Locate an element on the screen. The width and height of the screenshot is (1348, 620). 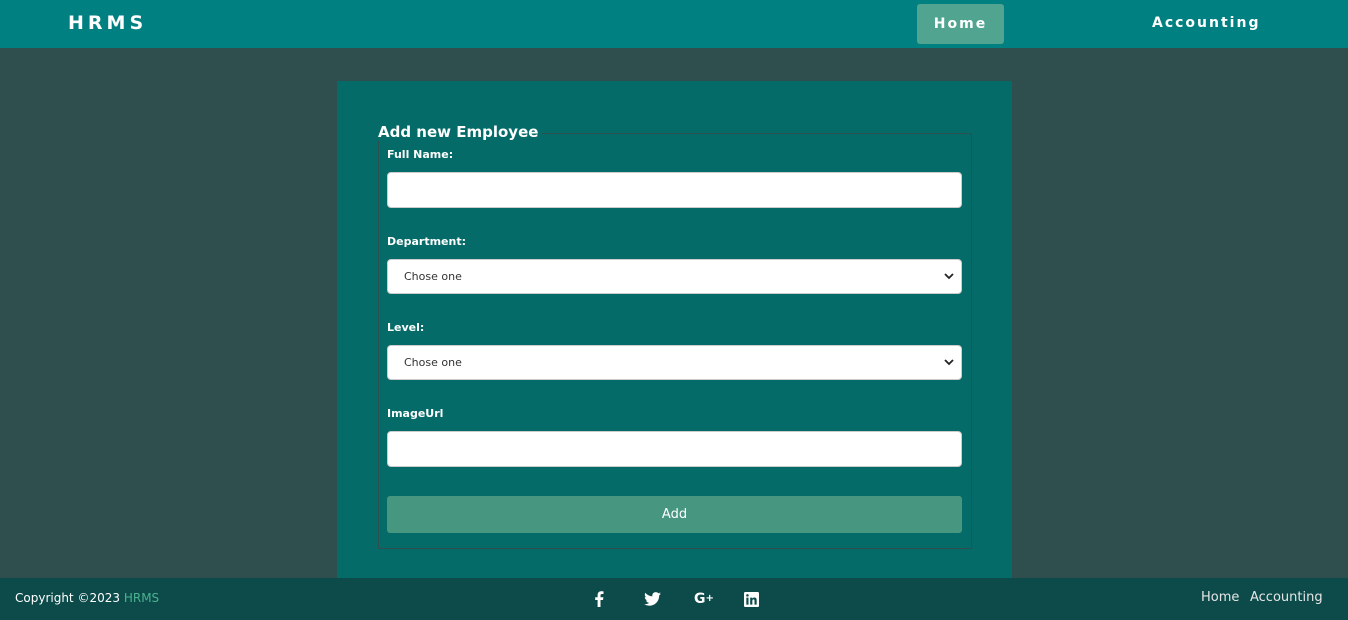
top-navbar: HRMS Home Accounting is located at coordinates (674, 24).